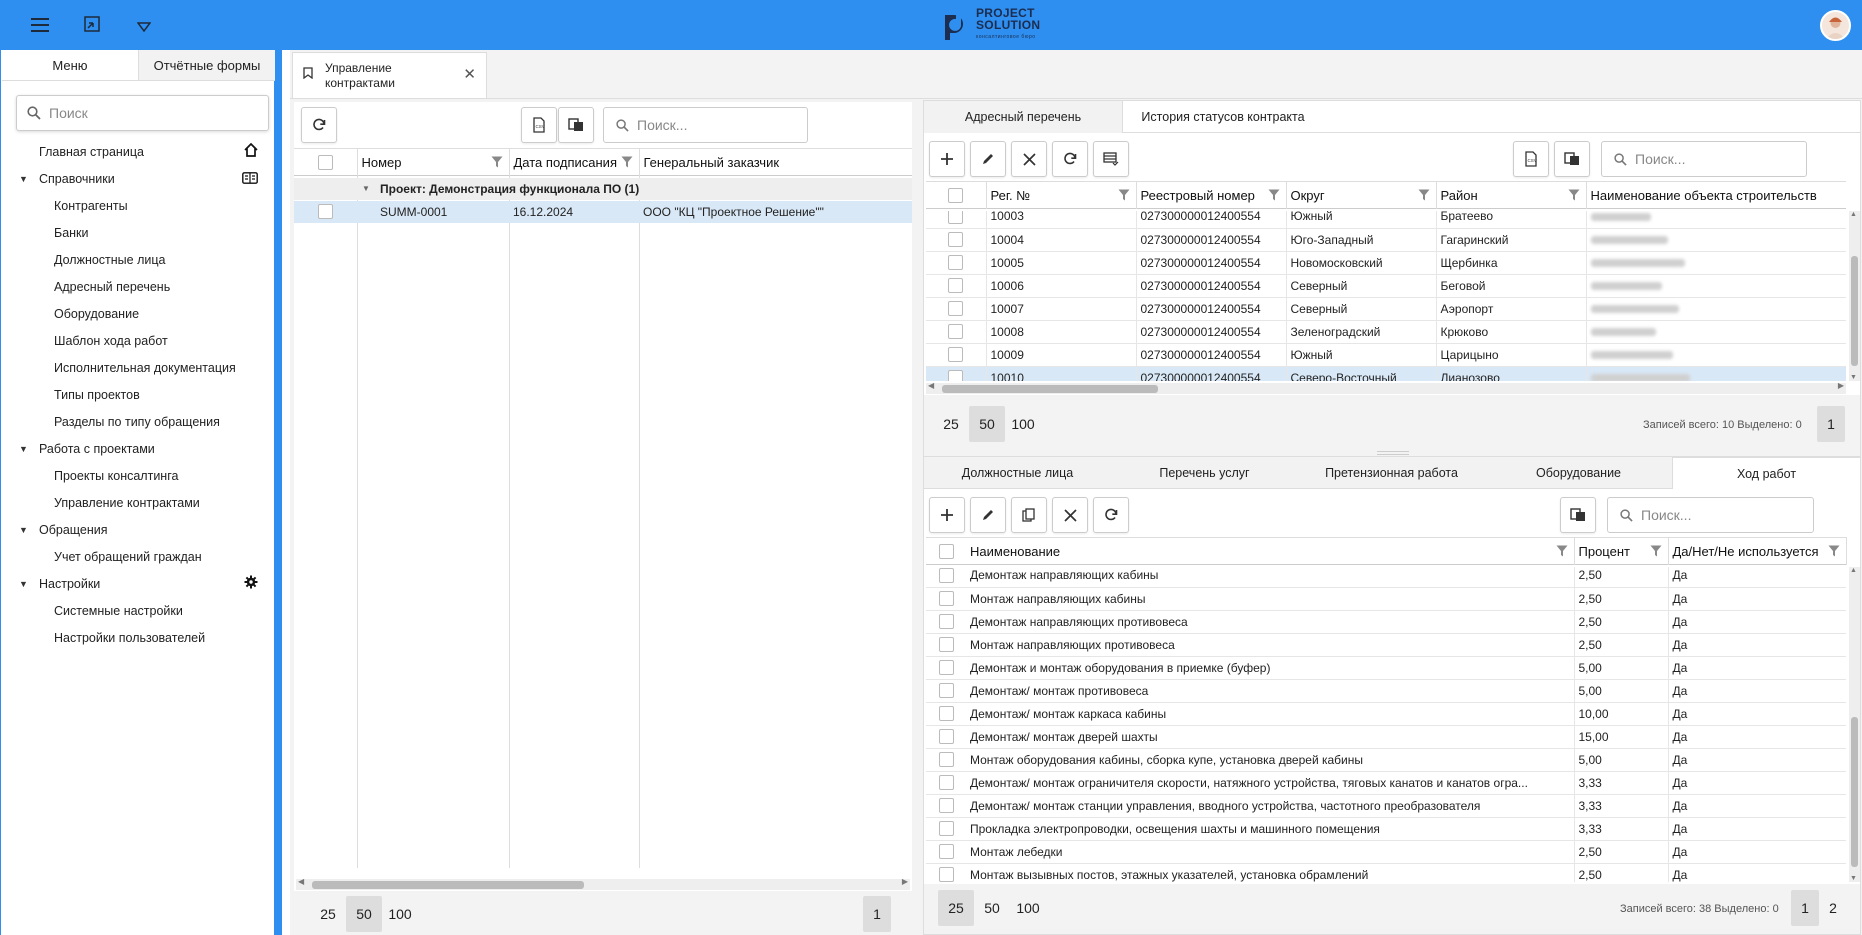 Image resolution: width=1862 pixels, height=935 pixels. I want to click on column-registry-number: Реестровый номер, so click(1211, 195).